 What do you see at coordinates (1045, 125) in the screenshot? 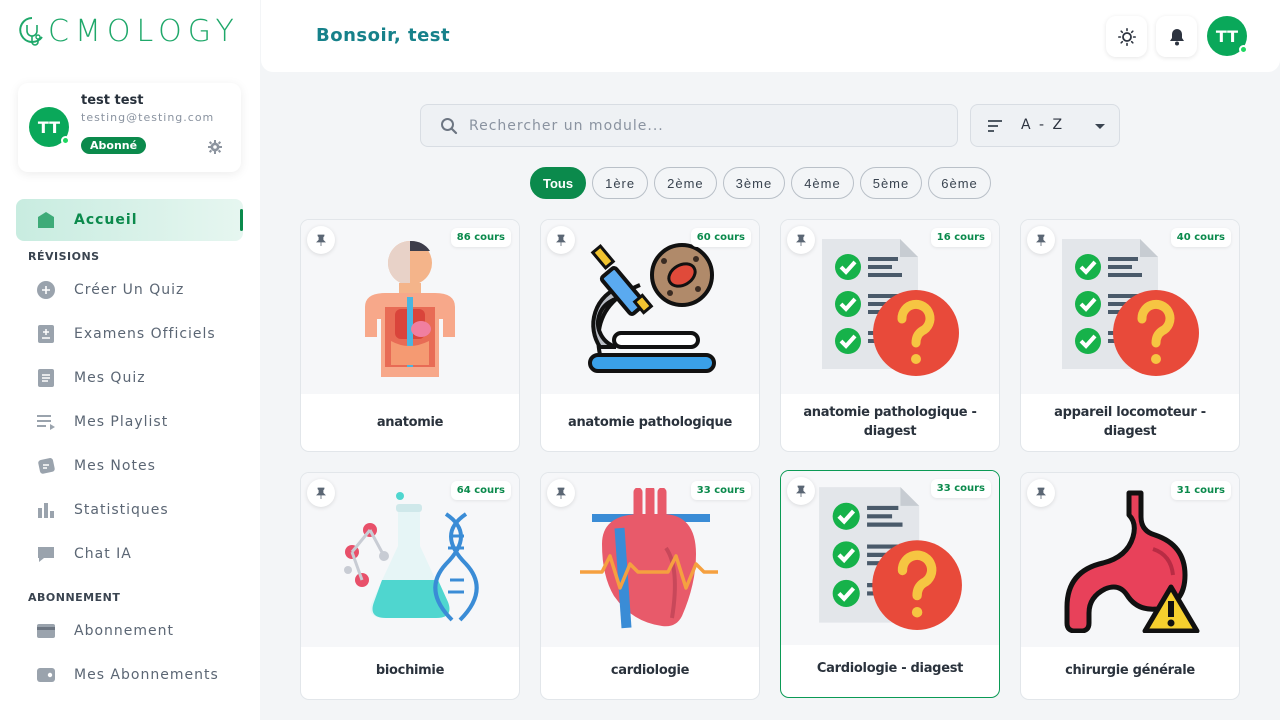
I see `sort-select: A - Z` at bounding box center [1045, 125].